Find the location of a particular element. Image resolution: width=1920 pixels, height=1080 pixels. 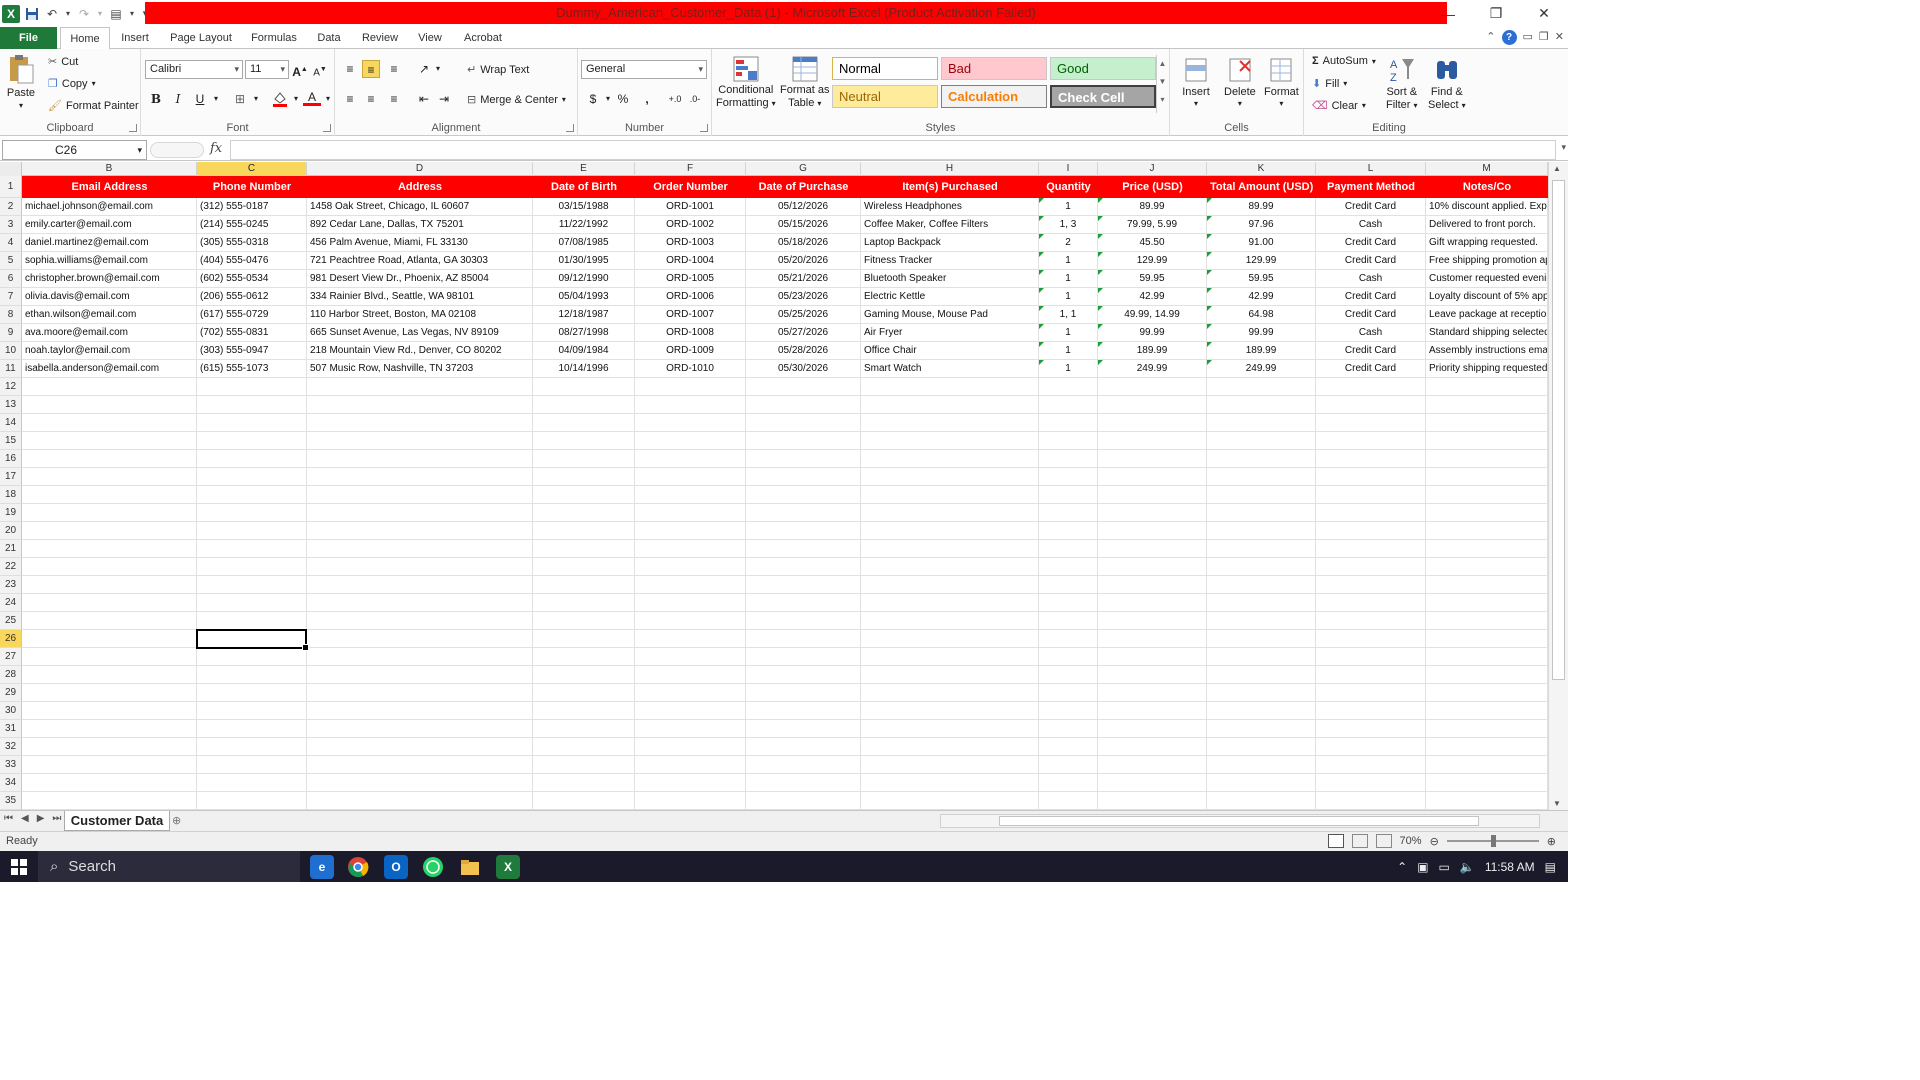

table-cell: 05/20/2026 is located at coordinates (803, 260).